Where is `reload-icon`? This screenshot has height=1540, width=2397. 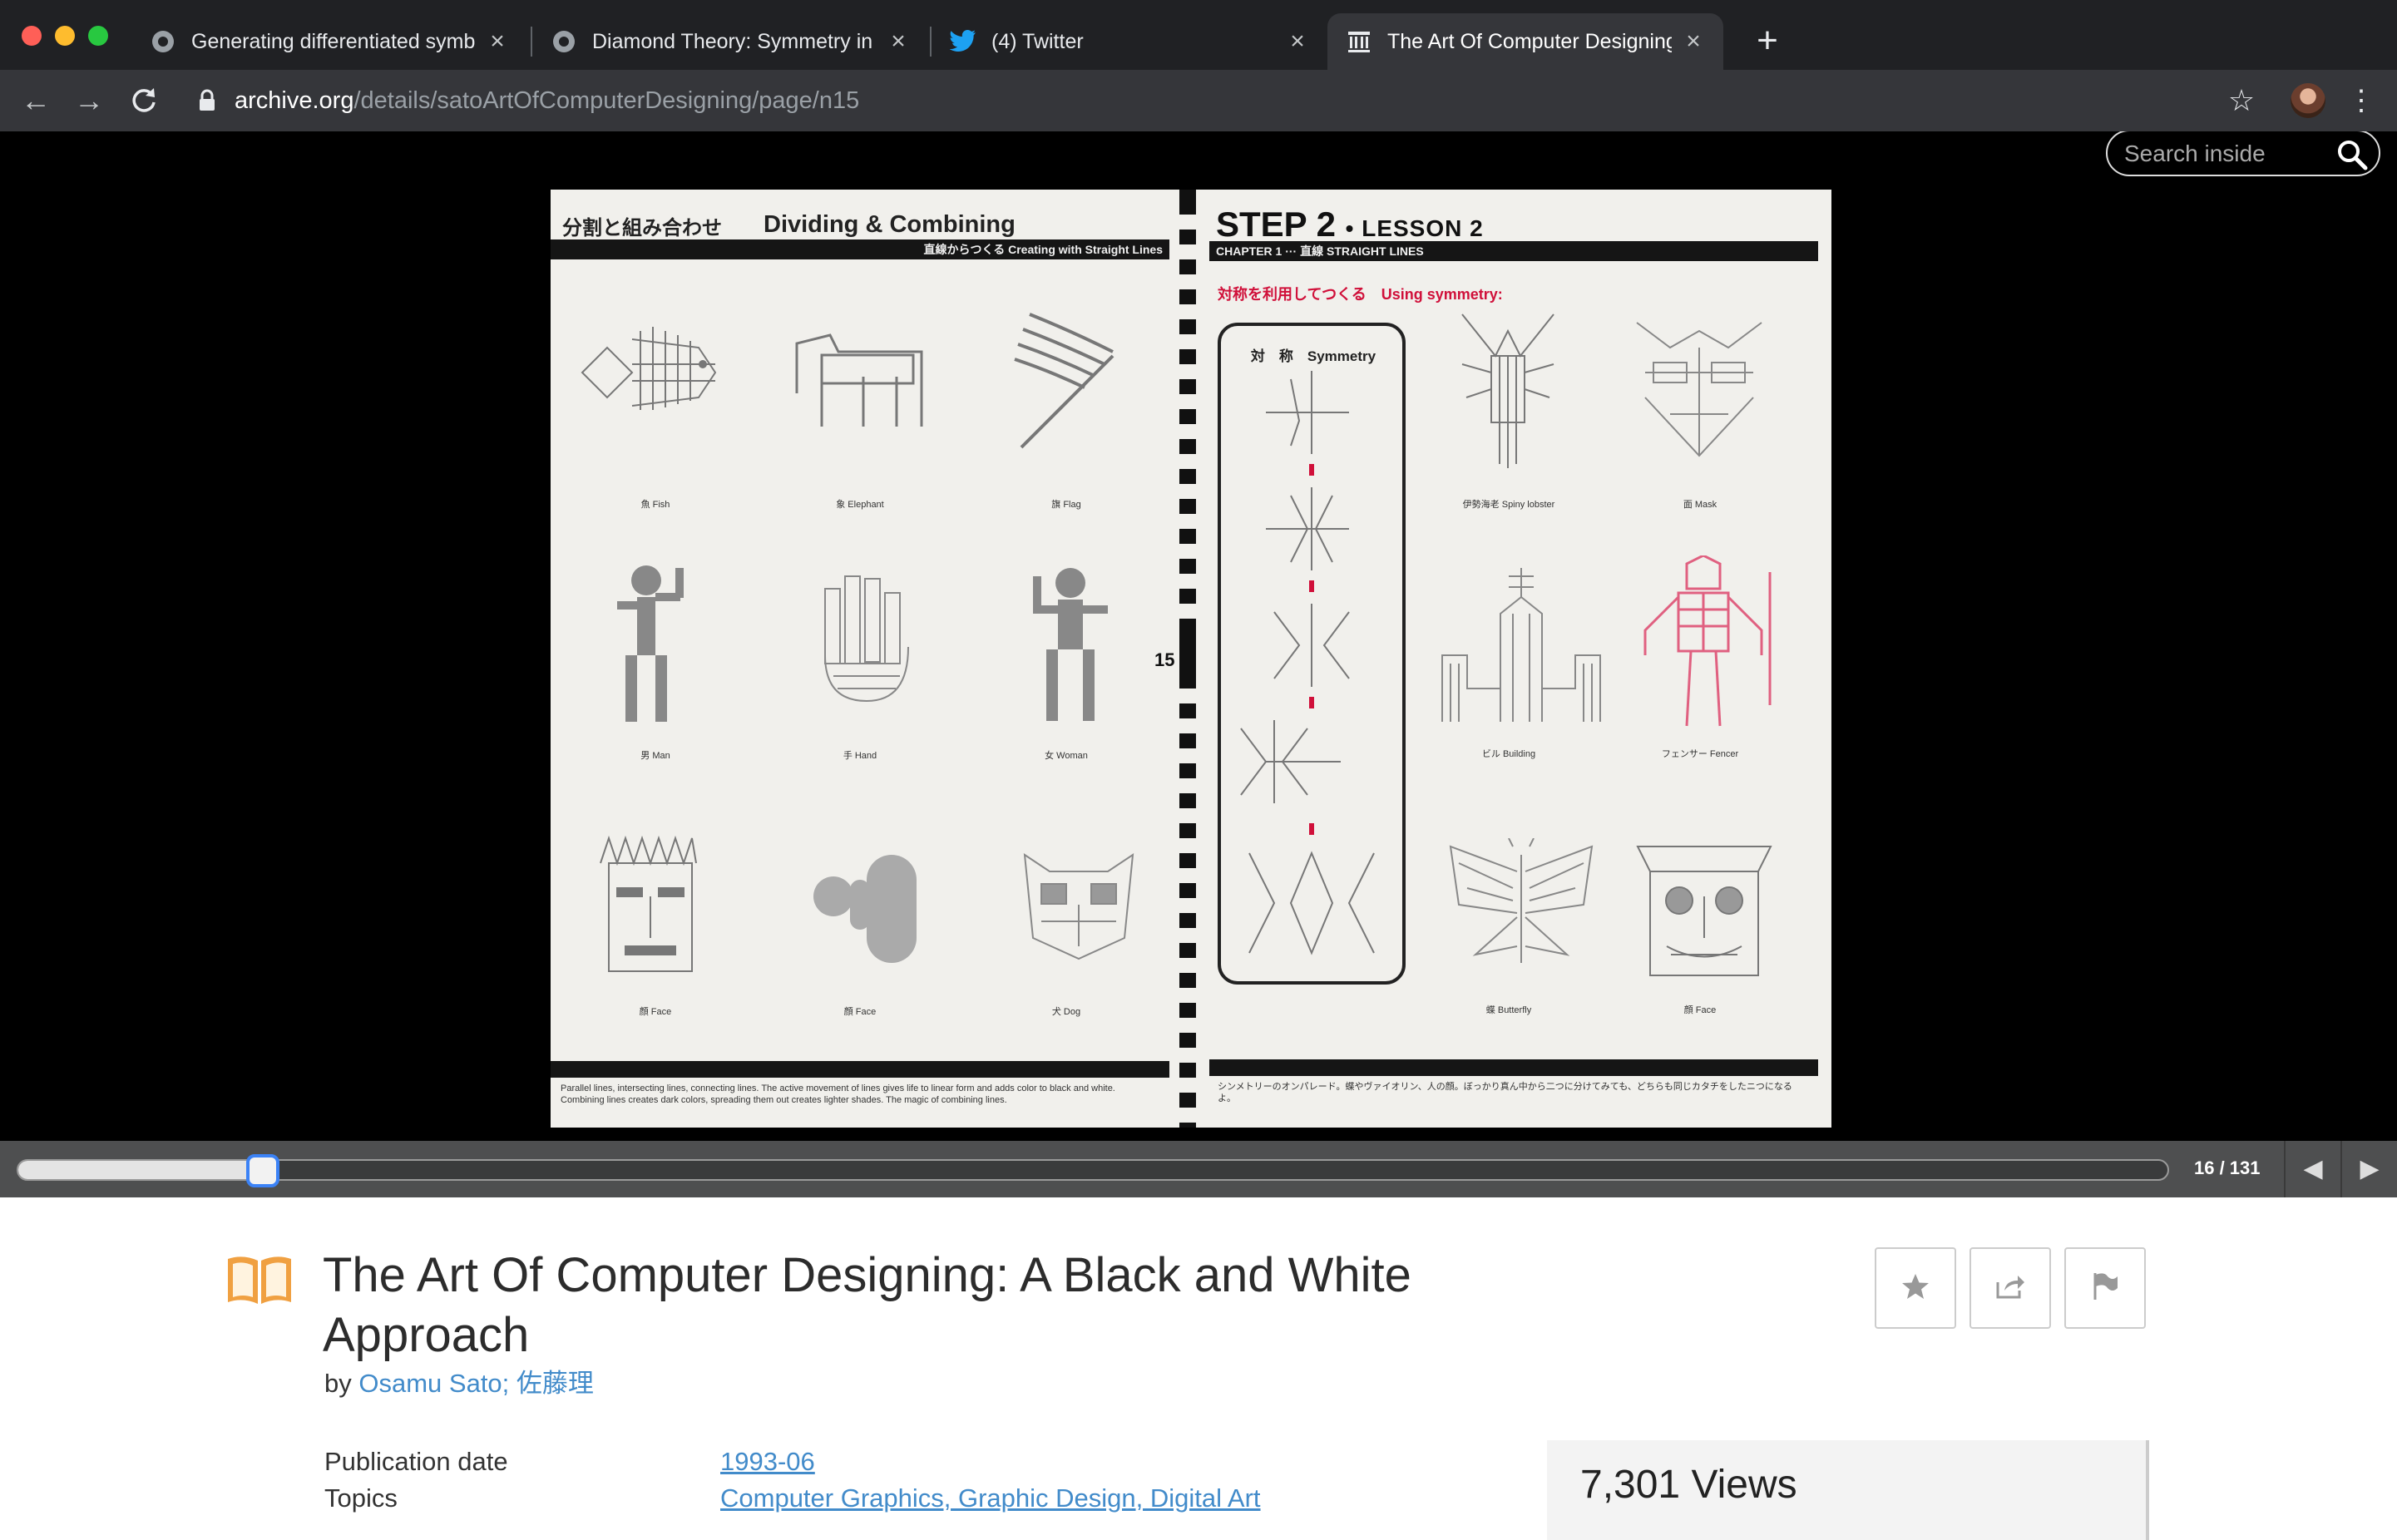
reload-icon is located at coordinates (144, 101).